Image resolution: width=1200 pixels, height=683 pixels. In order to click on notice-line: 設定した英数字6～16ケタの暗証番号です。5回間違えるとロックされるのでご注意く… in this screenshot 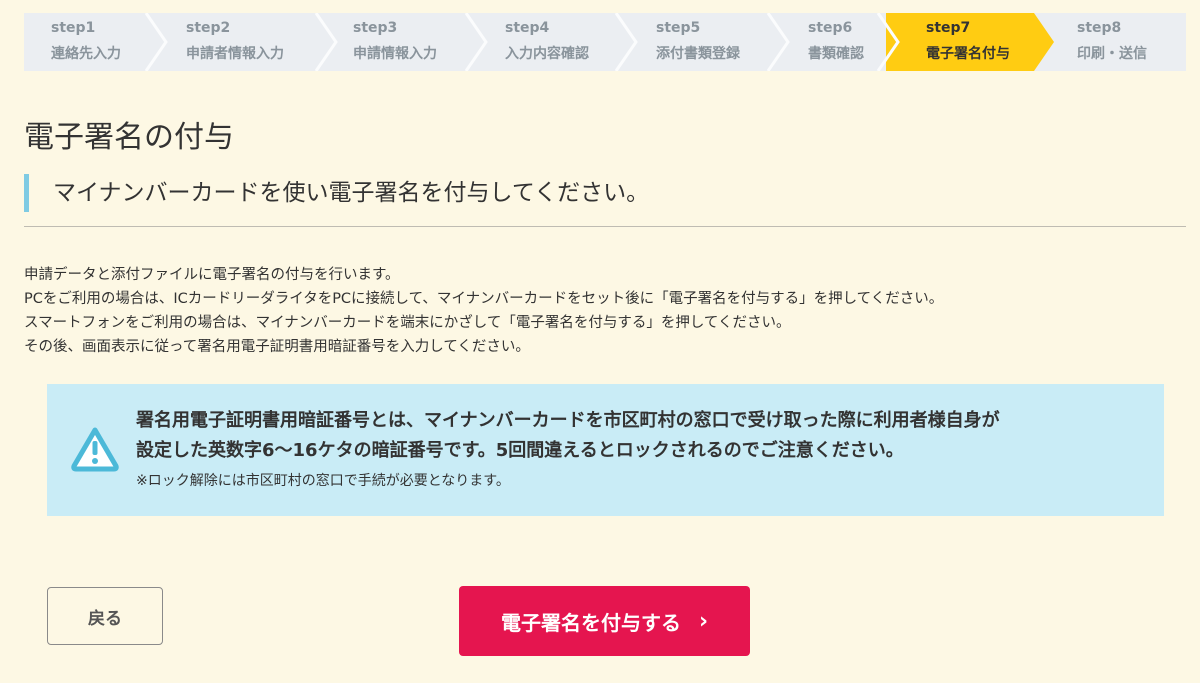, I will do `click(520, 450)`.